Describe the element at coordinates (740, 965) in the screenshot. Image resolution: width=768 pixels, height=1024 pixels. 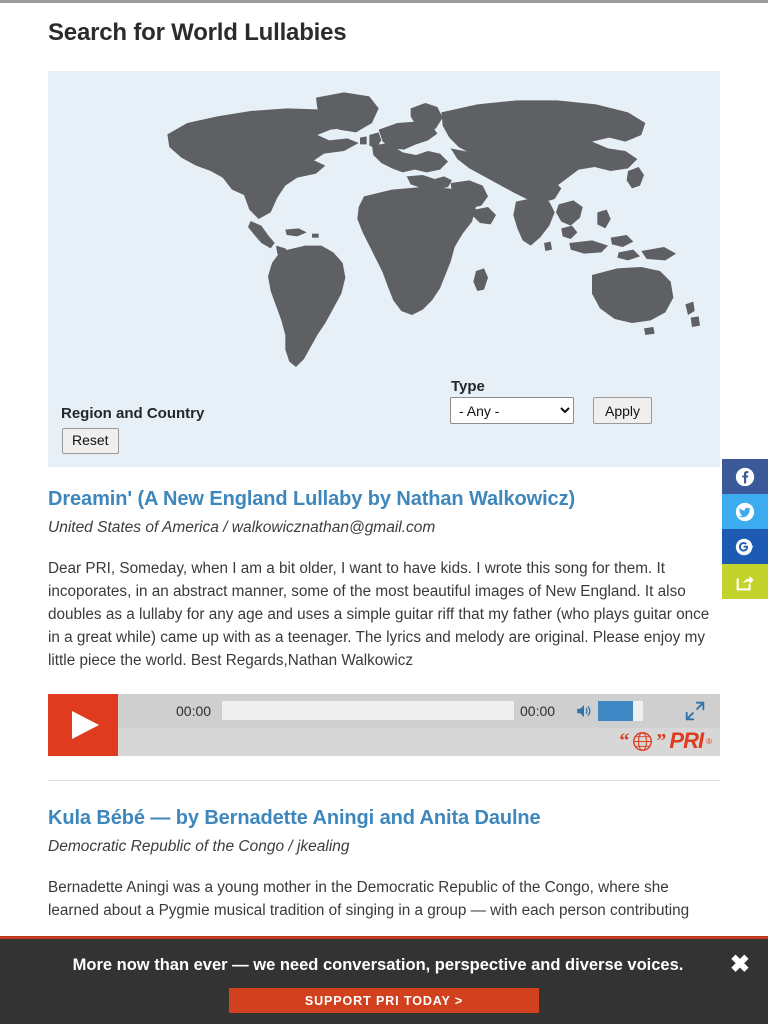
I see `banner-close-icon: ✖` at that location.